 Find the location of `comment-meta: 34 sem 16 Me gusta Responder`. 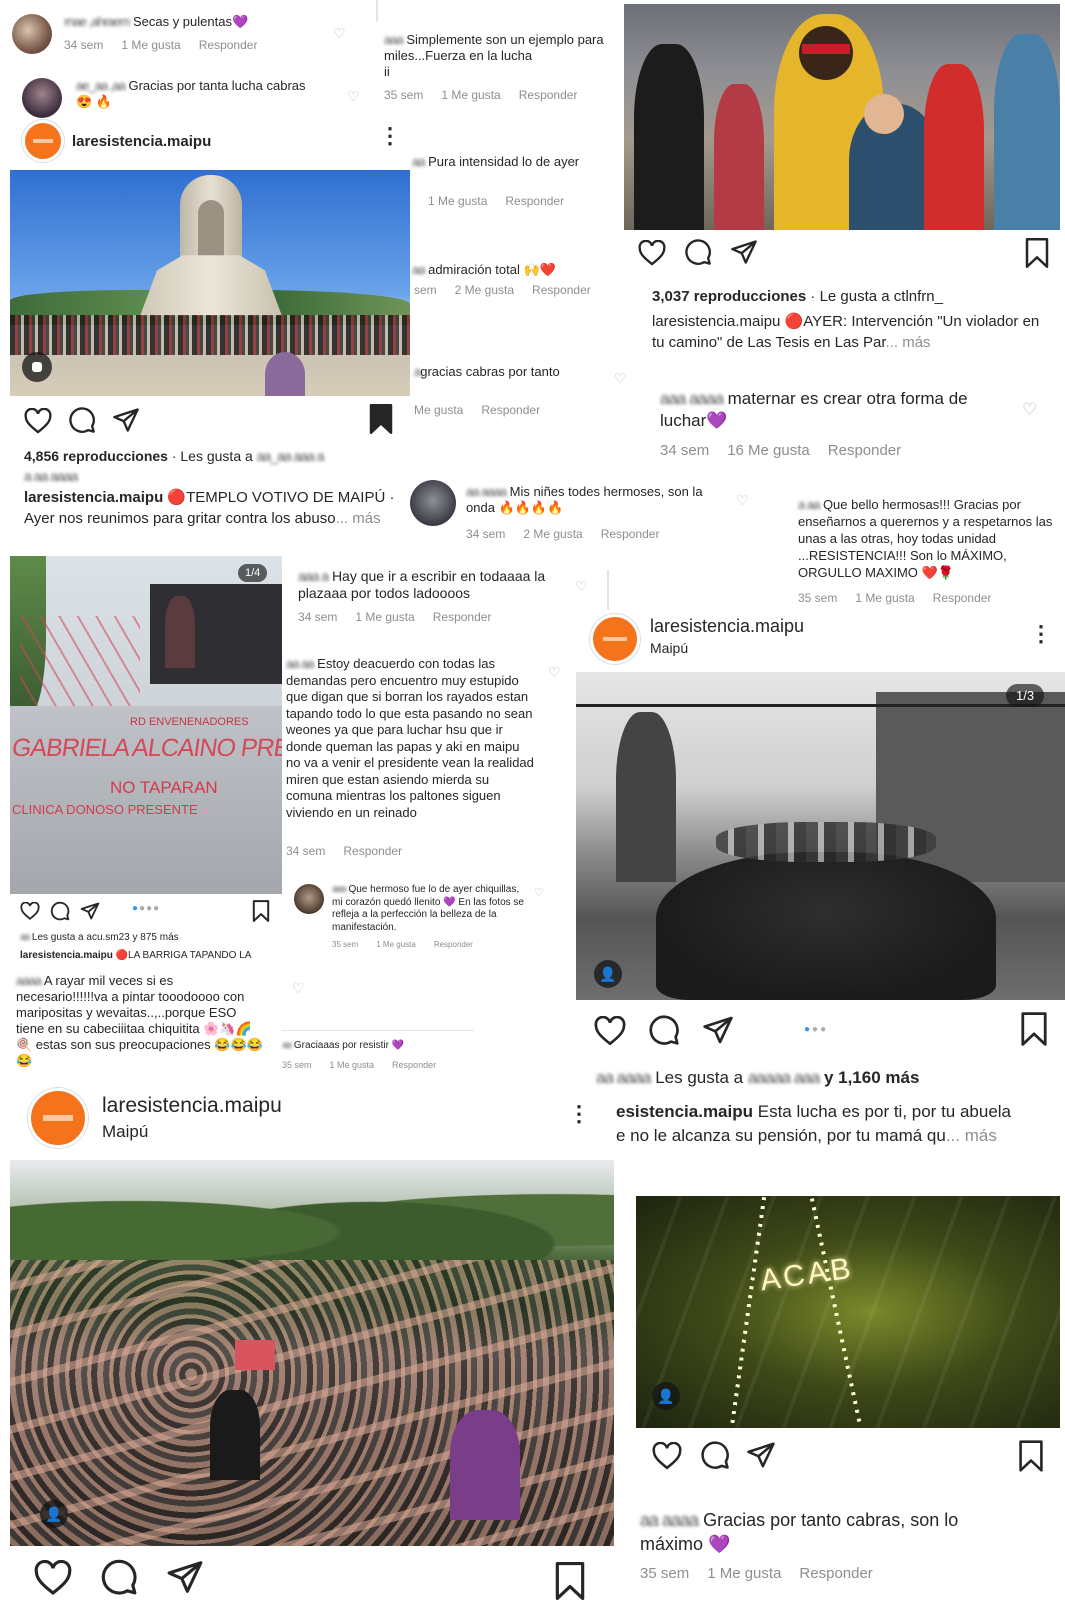

comment-meta: 34 sem 16 Me gusta Responder is located at coordinates (781, 450).